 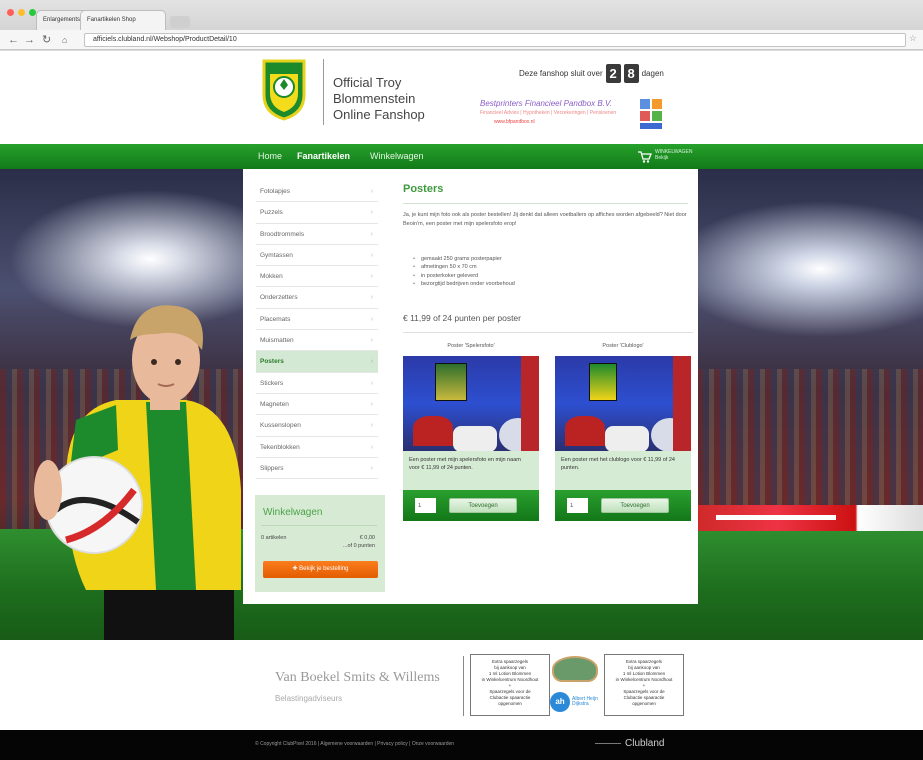 What do you see at coordinates (323, 92) in the screenshot?
I see `header-divider` at bounding box center [323, 92].